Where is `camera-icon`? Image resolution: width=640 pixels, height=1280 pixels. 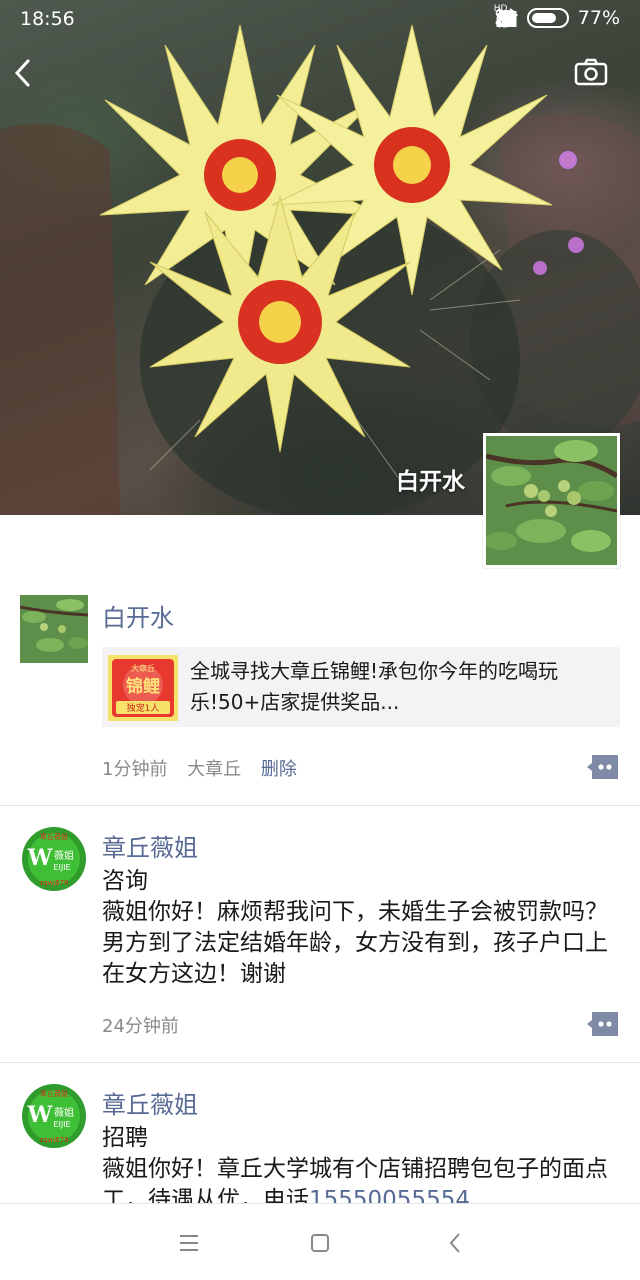 camera-icon is located at coordinates (591, 72).